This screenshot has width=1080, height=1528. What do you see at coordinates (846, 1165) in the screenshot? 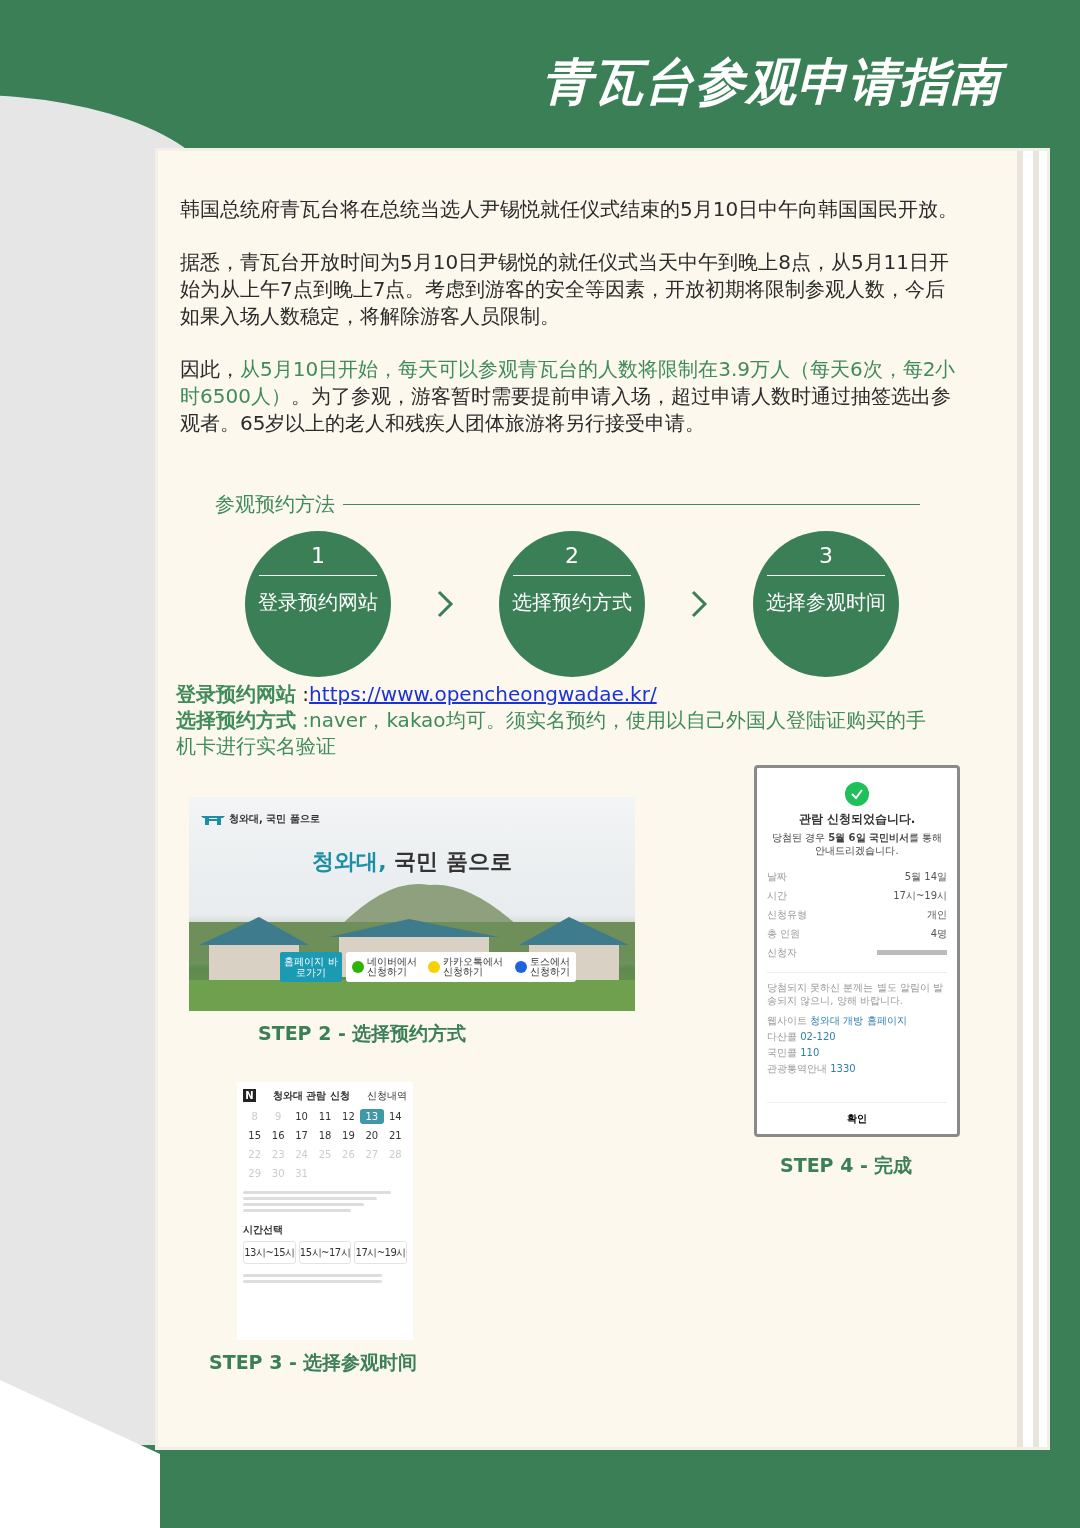
I see `step-caption: STEP 4 - 完成` at bounding box center [846, 1165].